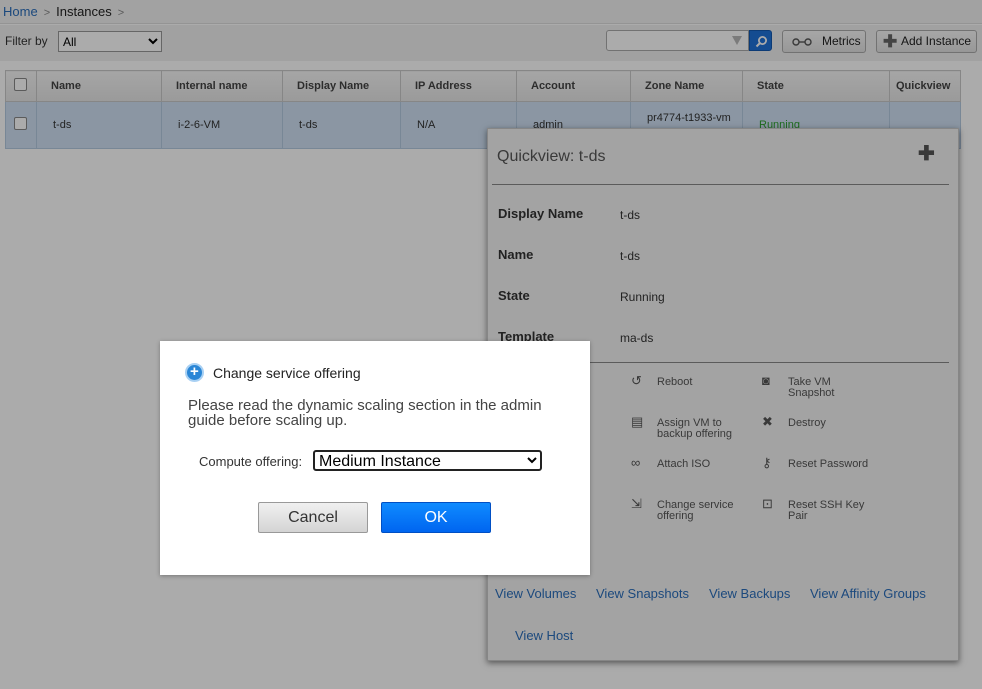 This screenshot has height=689, width=982. What do you see at coordinates (436, 517) in the screenshot?
I see `ok-button: OK` at bounding box center [436, 517].